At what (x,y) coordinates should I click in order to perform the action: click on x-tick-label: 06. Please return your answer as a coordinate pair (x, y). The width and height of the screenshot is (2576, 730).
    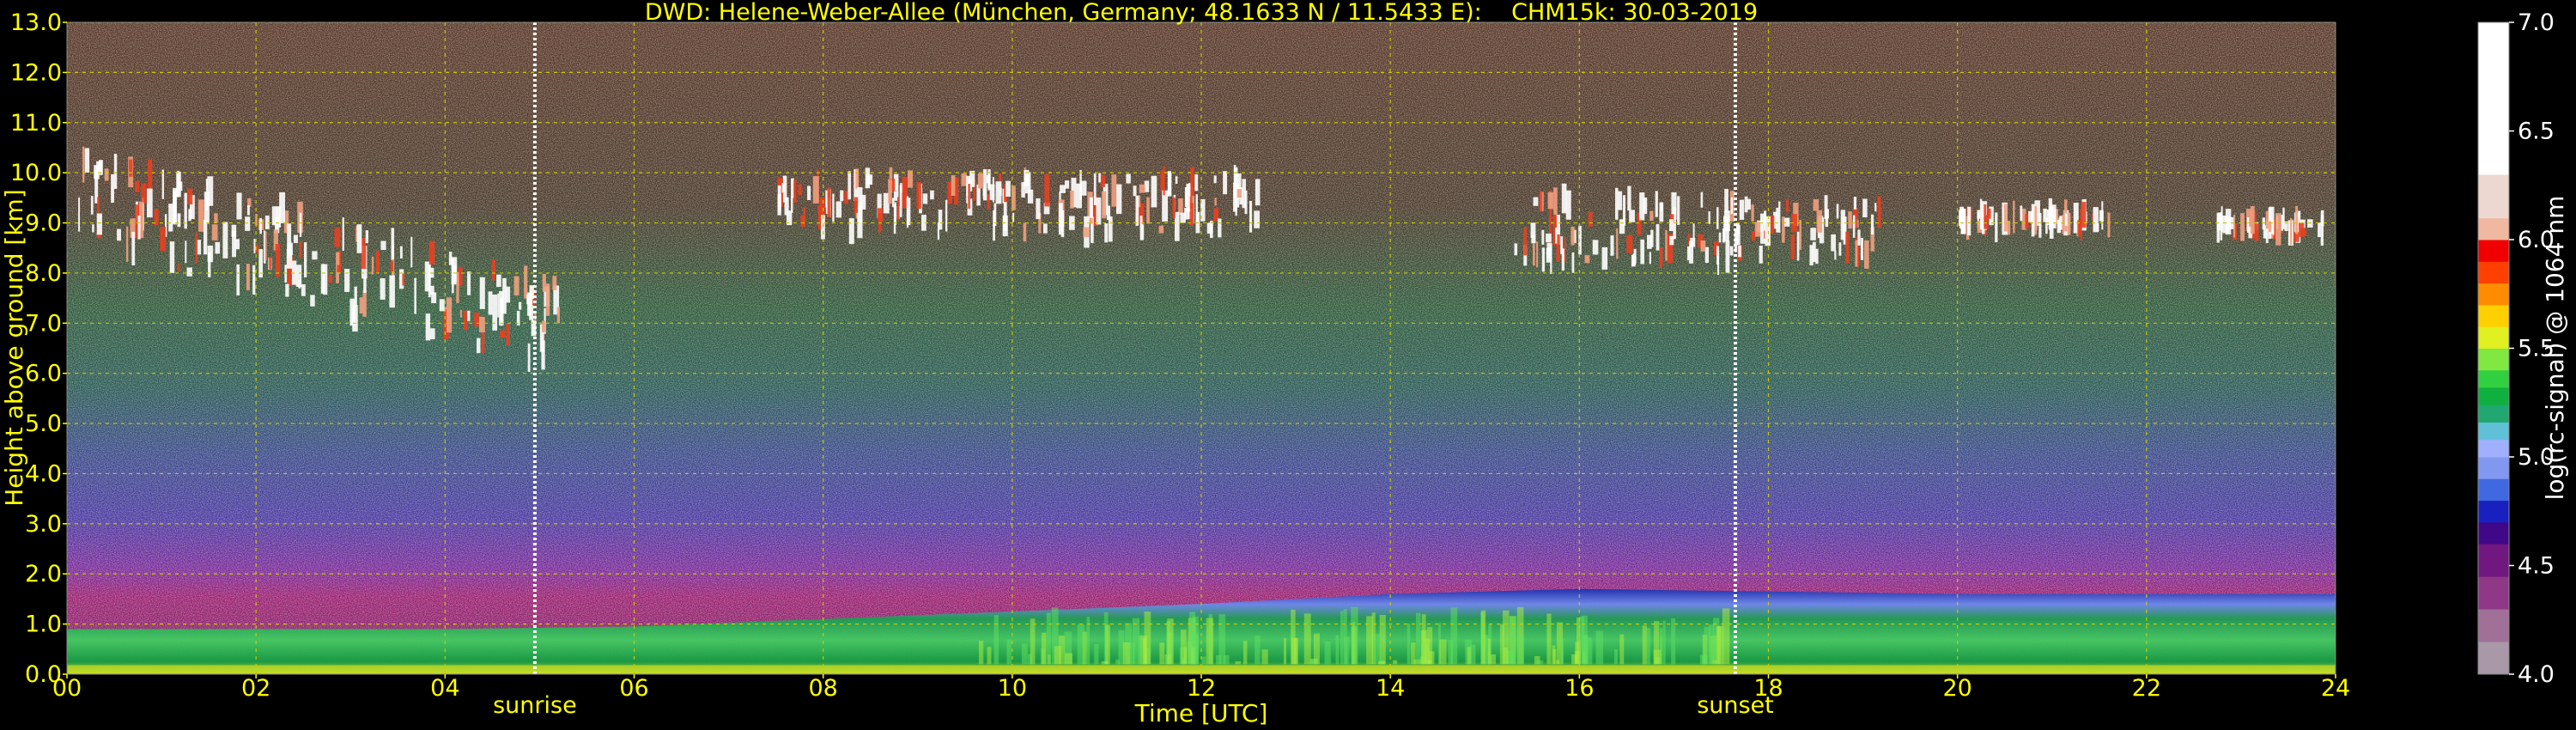
    Looking at the image, I should click on (633, 688).